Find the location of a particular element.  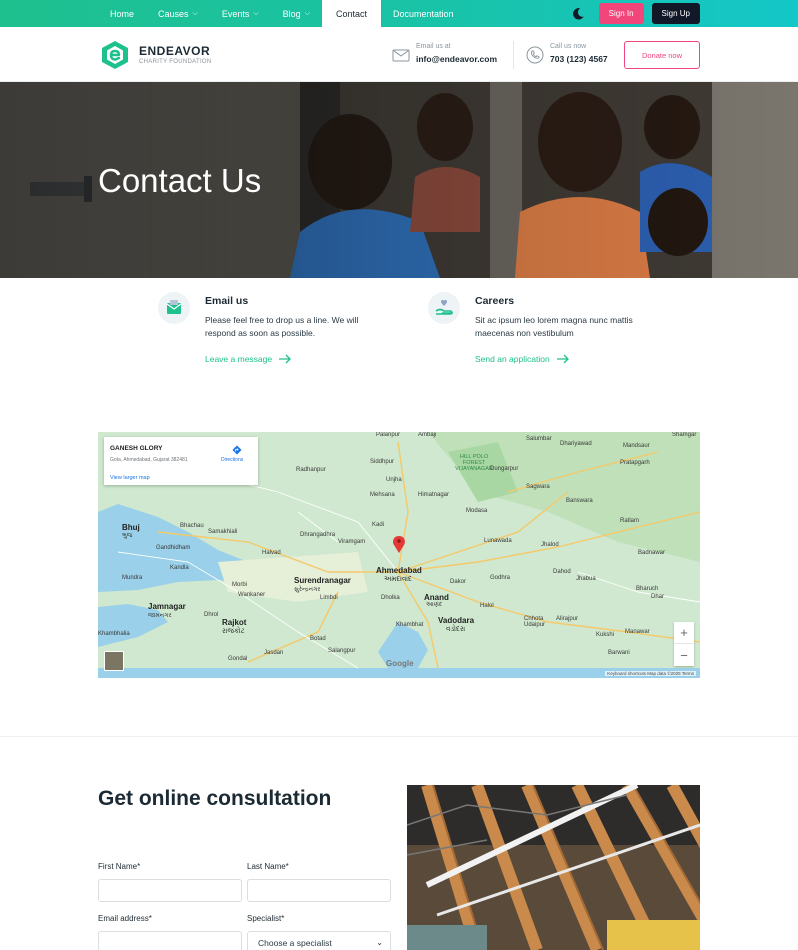

place-name: GANESH GLORY is located at coordinates (136, 448).